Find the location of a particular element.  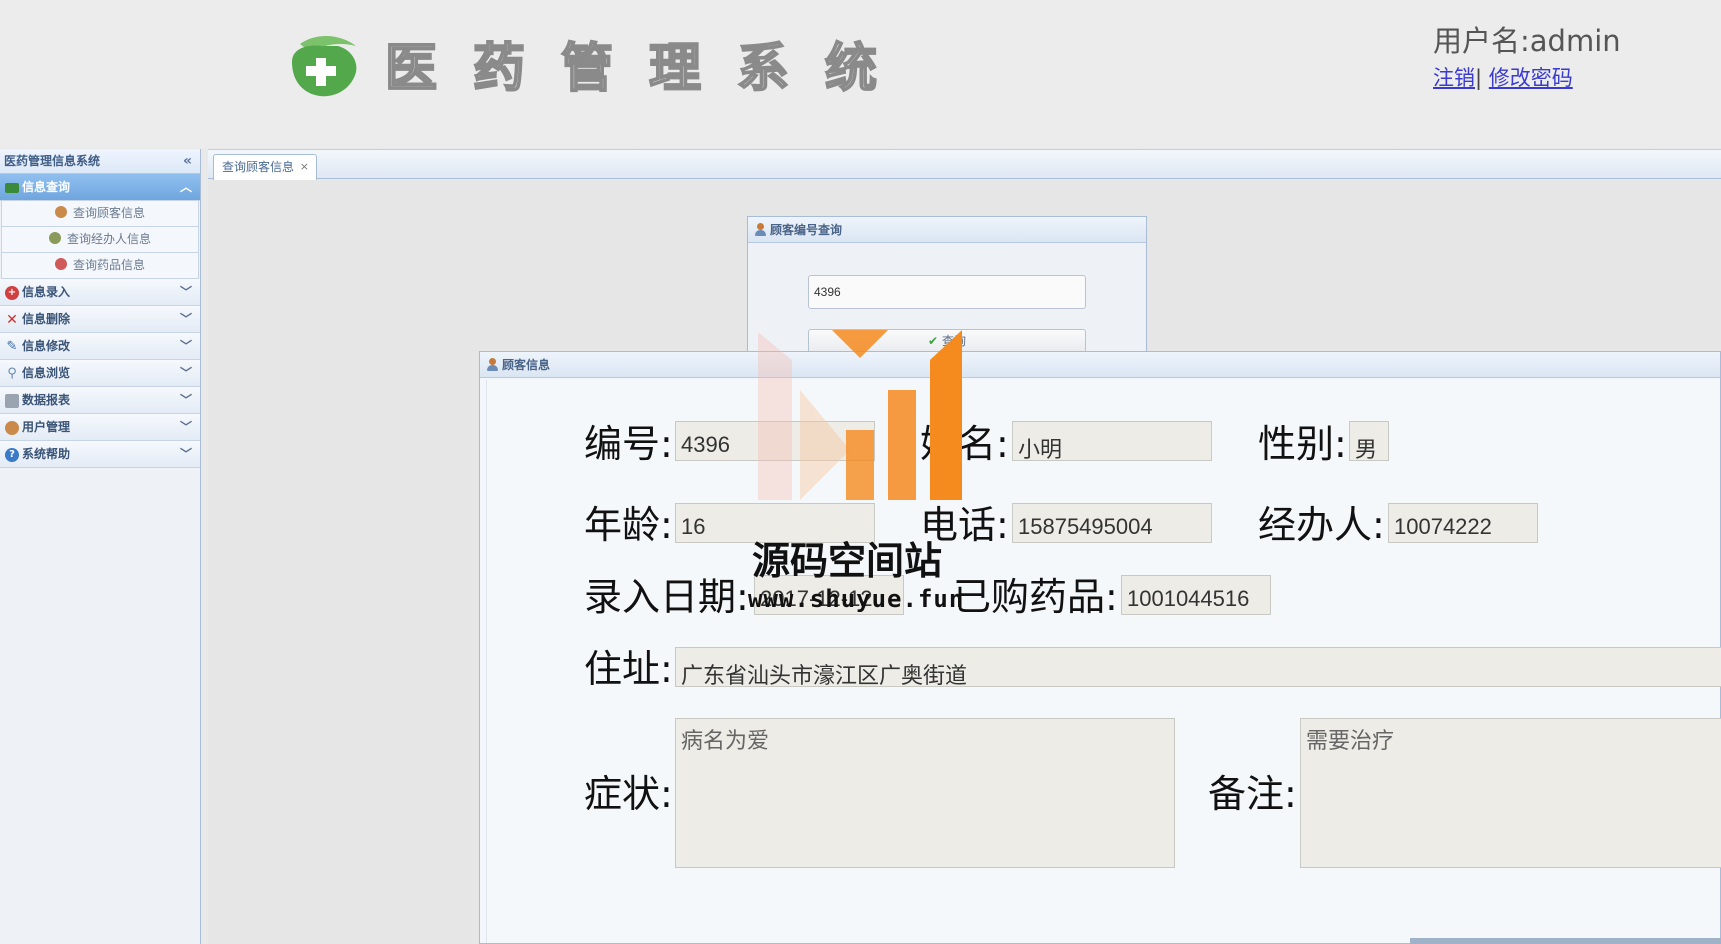

folder-icon is located at coordinates (12, 188).